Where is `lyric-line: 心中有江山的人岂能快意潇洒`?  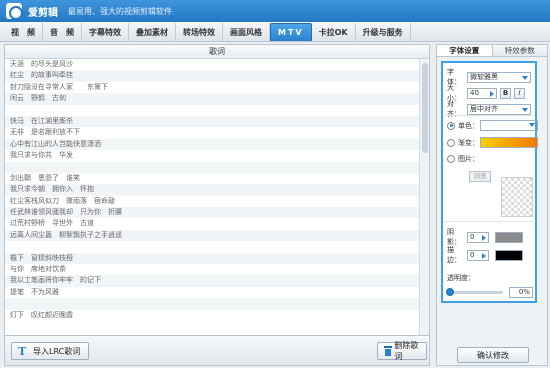 lyric-line: 心中有江山的人岂能快意潇洒 is located at coordinates (212, 144).